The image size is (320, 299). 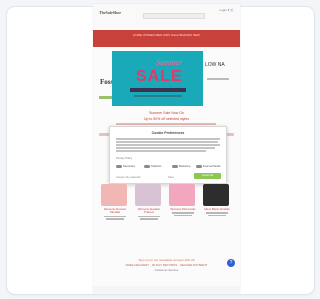 I want to click on promo-line-2: Up to 50% off selected styles, so click(x=166, y=119).